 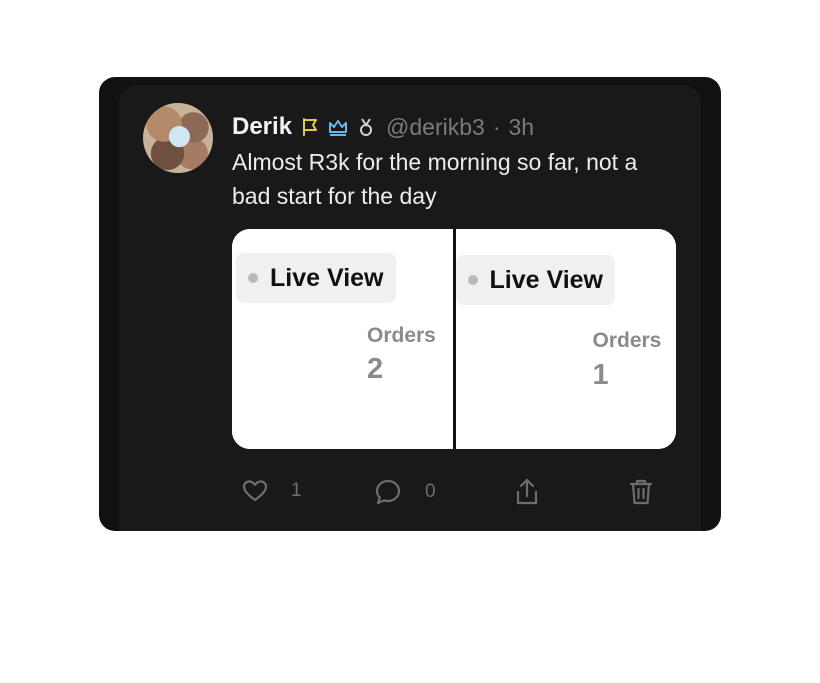 I want to click on media-panel-left: Live View Orders 2, so click(x=342, y=339).